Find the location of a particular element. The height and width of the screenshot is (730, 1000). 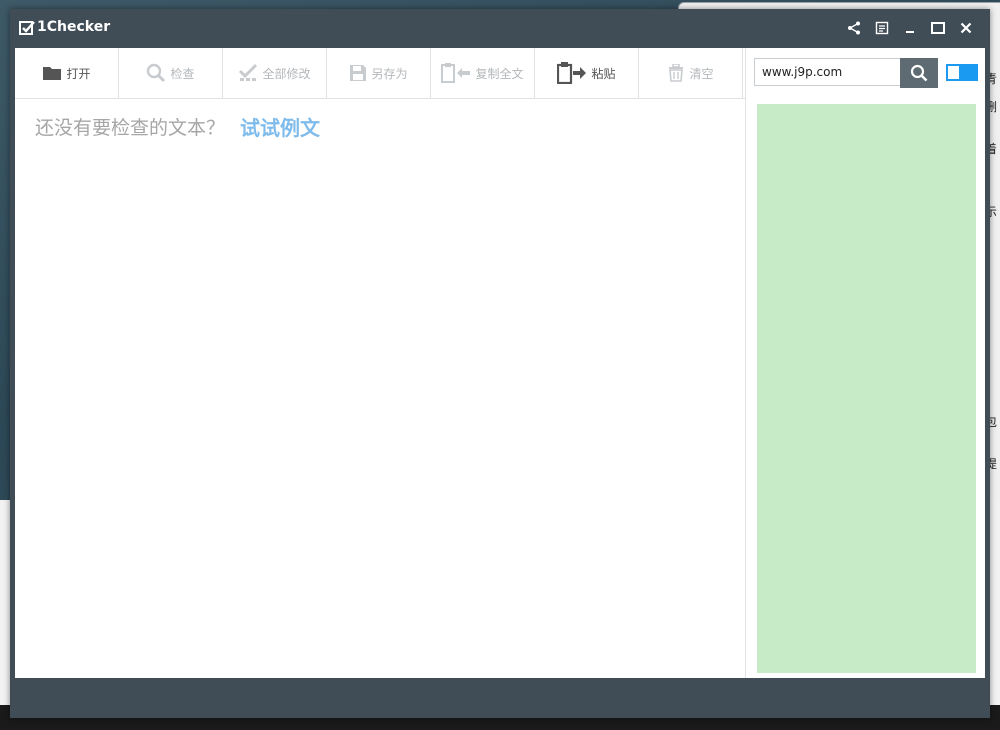

toolbar: 打开 检查 全部修改 另存为 复制全文 粘贴 清空 is located at coordinates (380, 73).